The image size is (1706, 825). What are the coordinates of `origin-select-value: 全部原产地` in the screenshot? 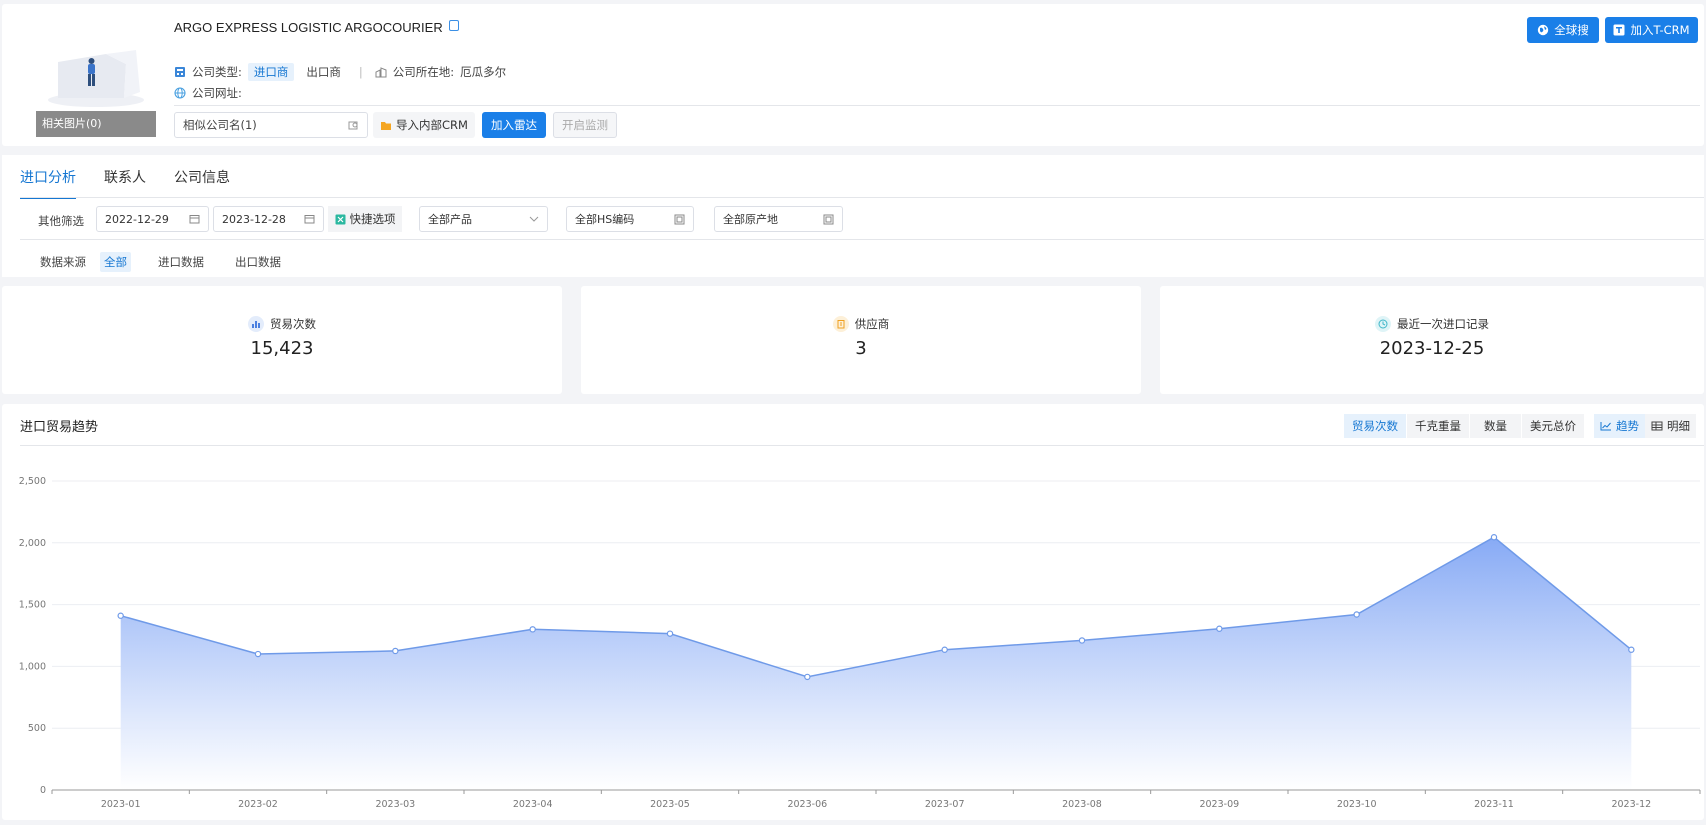 It's located at (750, 219).